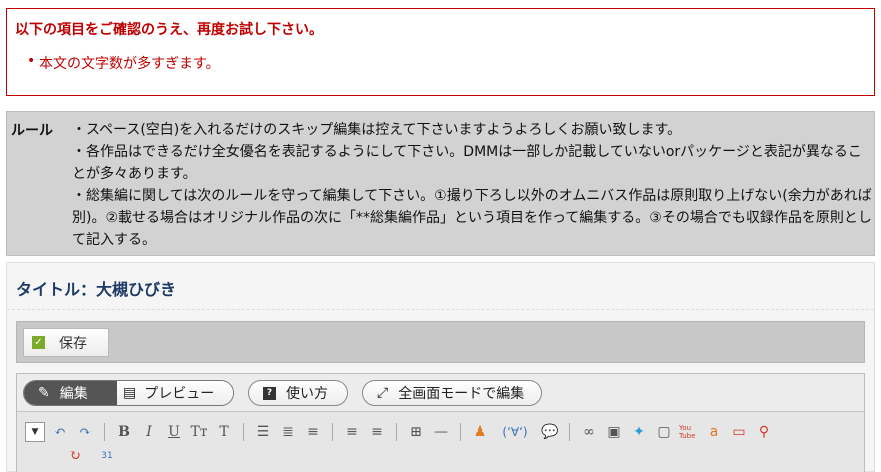 This screenshot has width=881, height=472. What do you see at coordinates (739, 432) in the screenshot?
I see `gift-icon: ▭` at bounding box center [739, 432].